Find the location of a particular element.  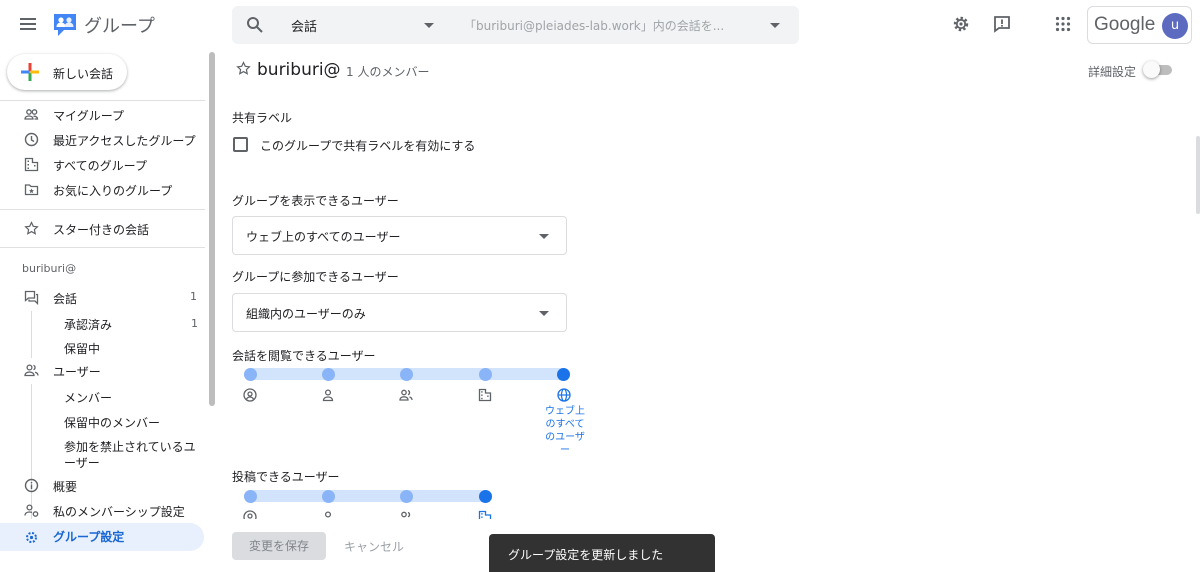

sidebar-item-group-settings: グループ設定 is located at coordinates (102, 537).